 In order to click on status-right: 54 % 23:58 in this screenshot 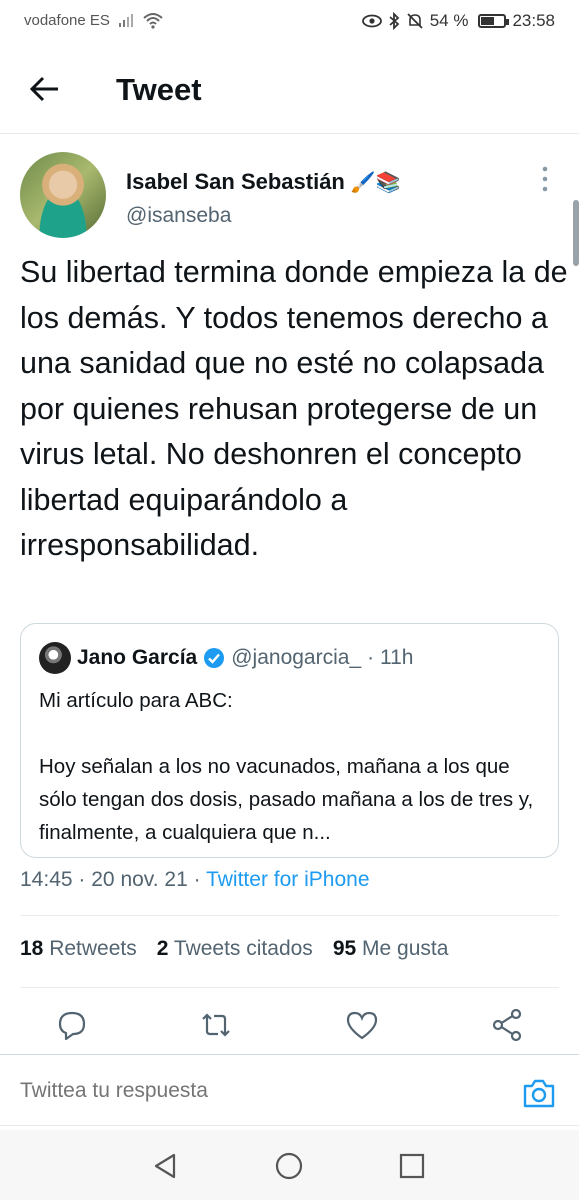, I will do `click(458, 21)`.